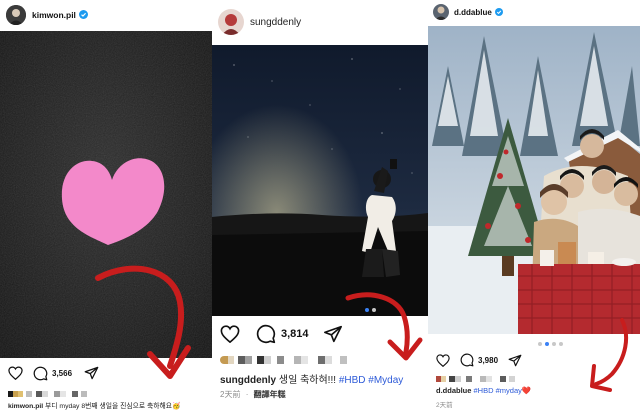 Image resolution: width=640 pixels, height=410 pixels. What do you see at coordinates (54, 15) in the screenshot?
I see `username: kimwon.pil` at bounding box center [54, 15].